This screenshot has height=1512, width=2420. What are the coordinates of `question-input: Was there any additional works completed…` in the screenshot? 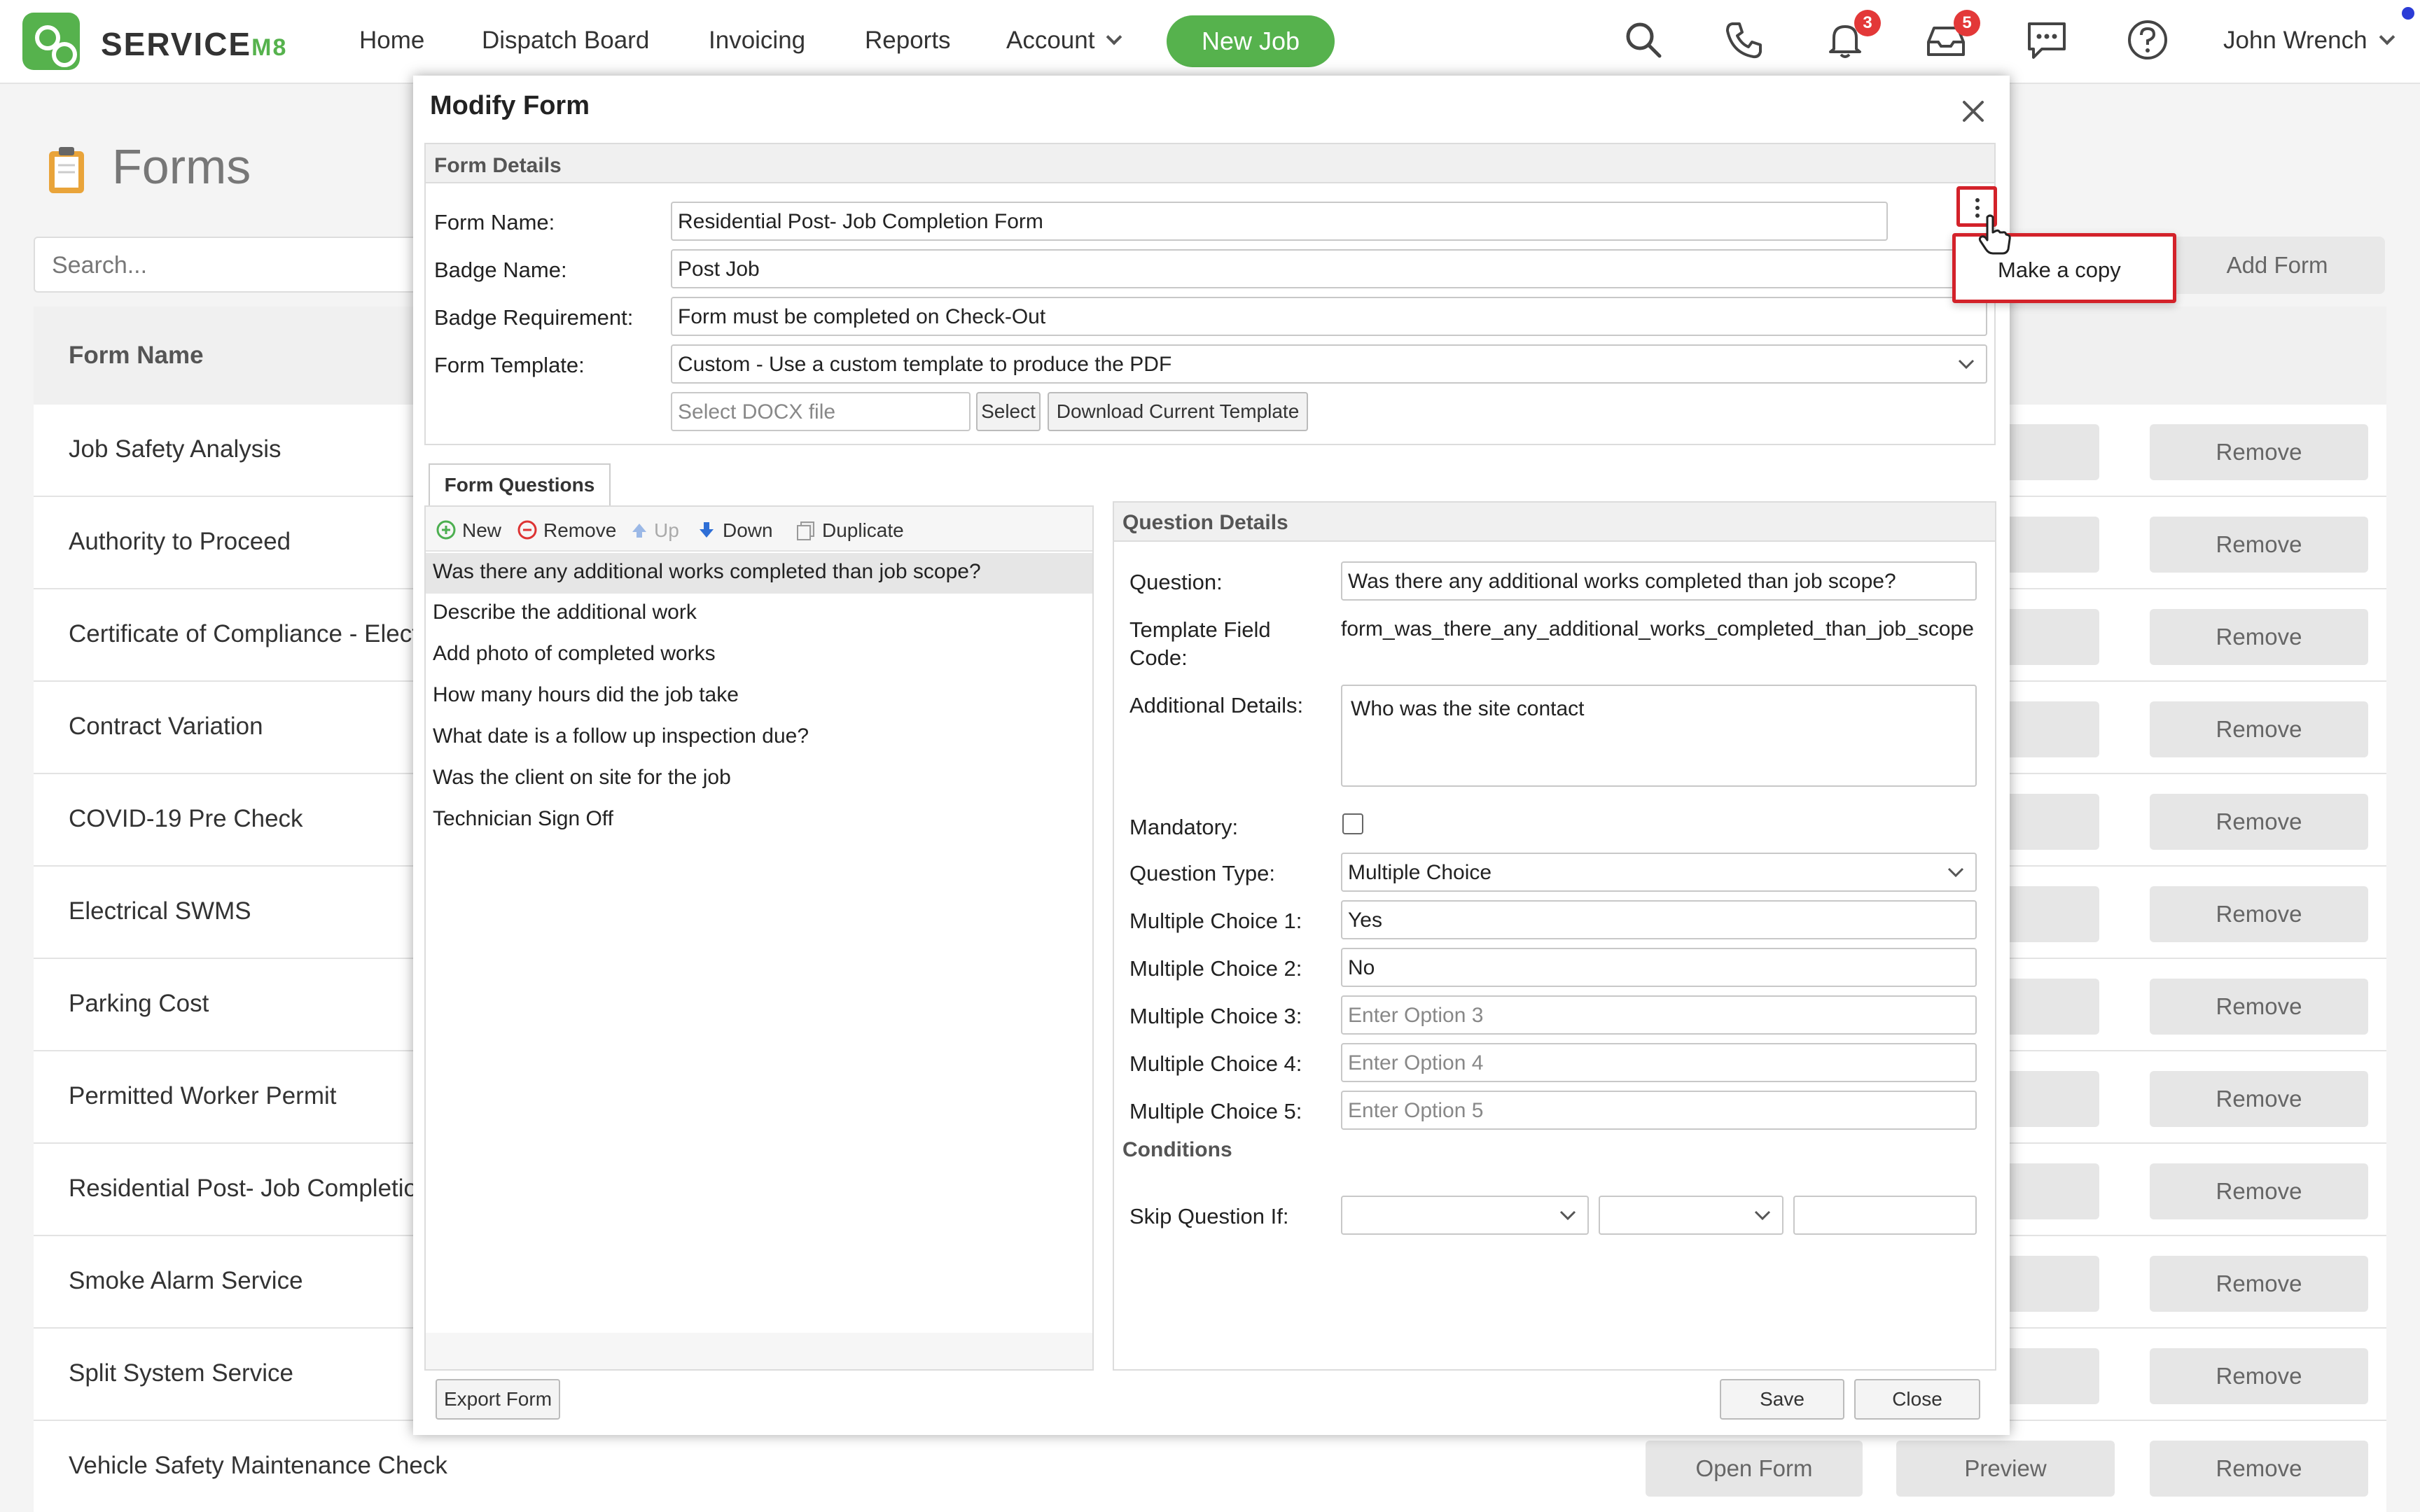 It's located at (1659, 581).